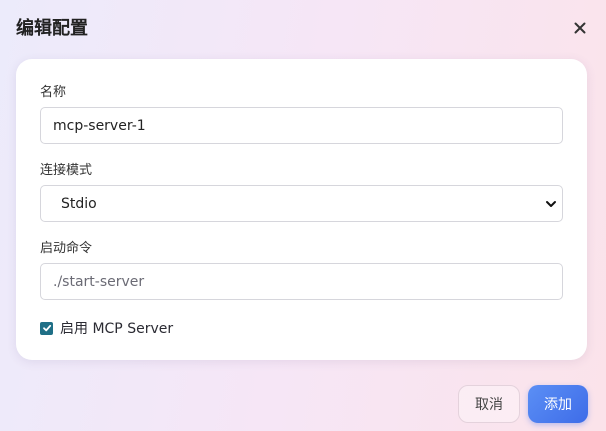  I want to click on cancel-button: 取消, so click(489, 404).